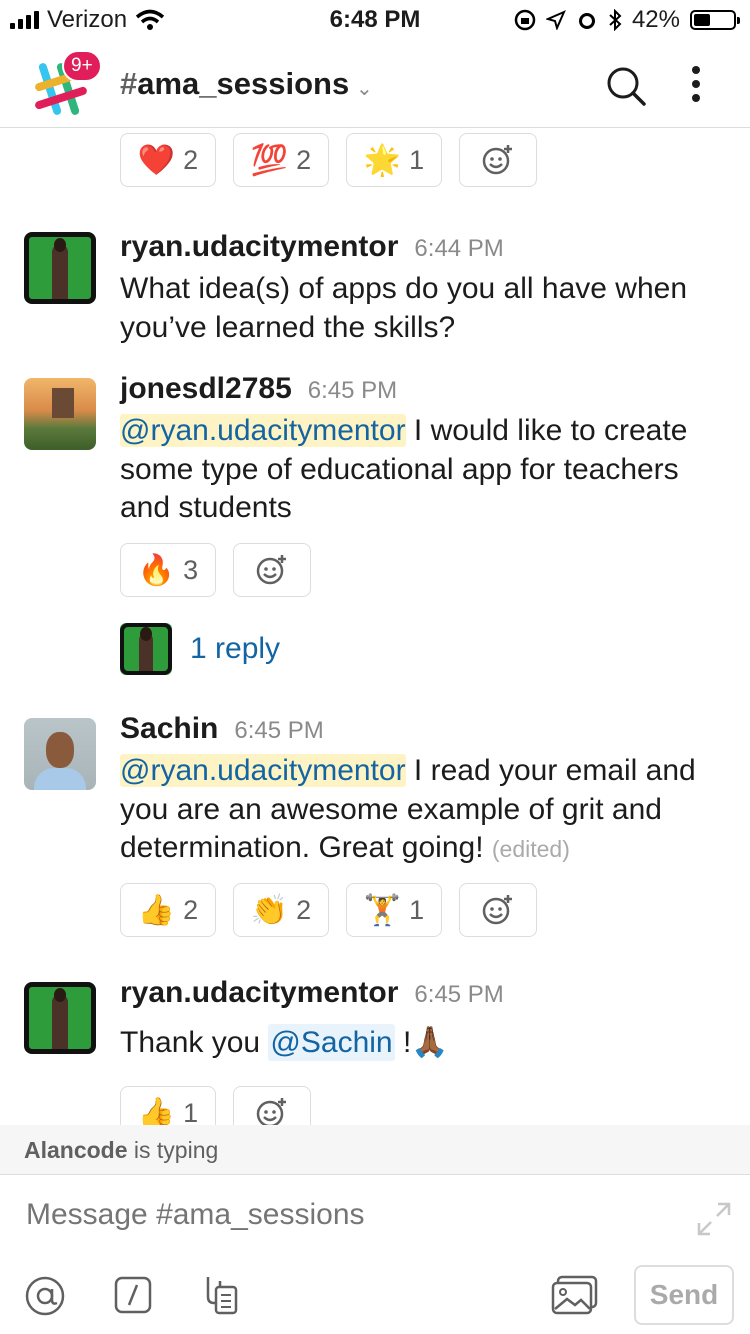  What do you see at coordinates (615, 20) in the screenshot?
I see `bluetooth-icon` at bounding box center [615, 20].